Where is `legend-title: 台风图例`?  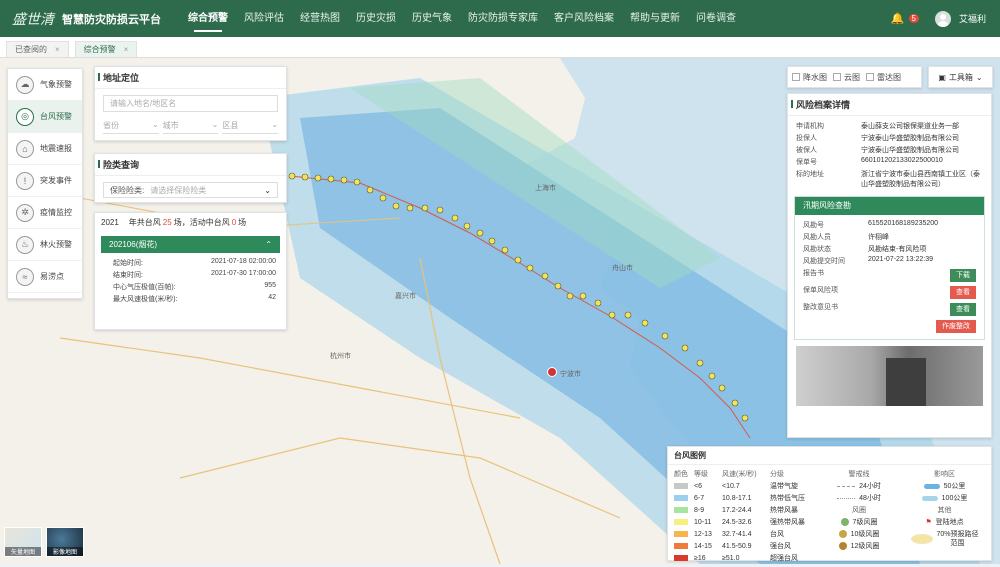
legend-title: 台风图例 is located at coordinates (829, 456).